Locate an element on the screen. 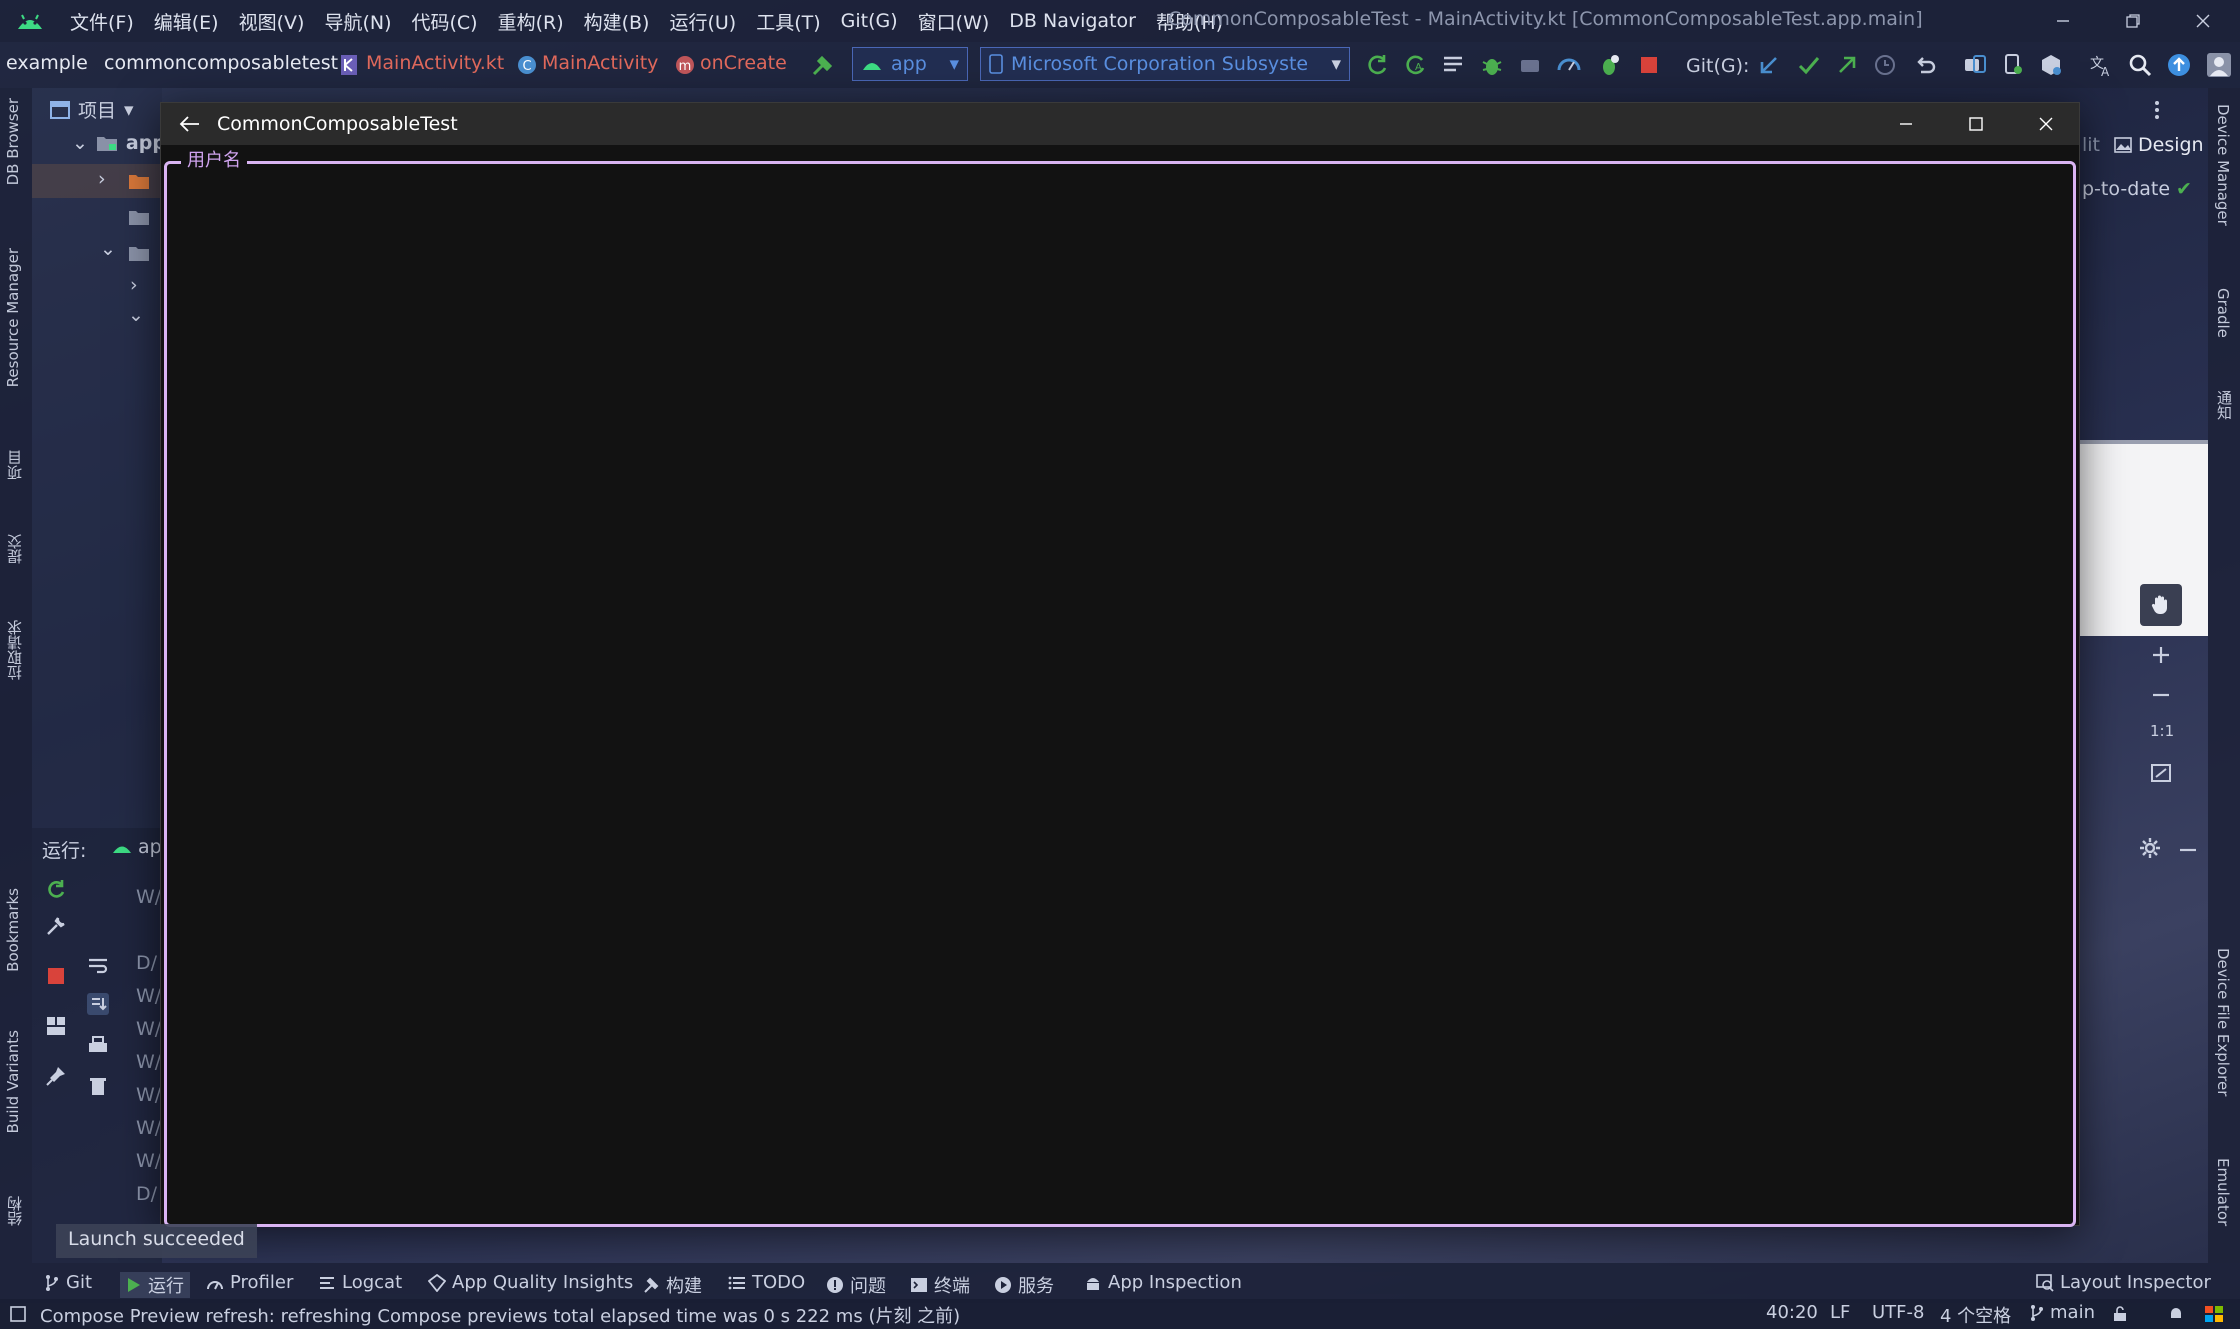  bottom-tab-run: 运行 is located at coordinates (155, 1285).